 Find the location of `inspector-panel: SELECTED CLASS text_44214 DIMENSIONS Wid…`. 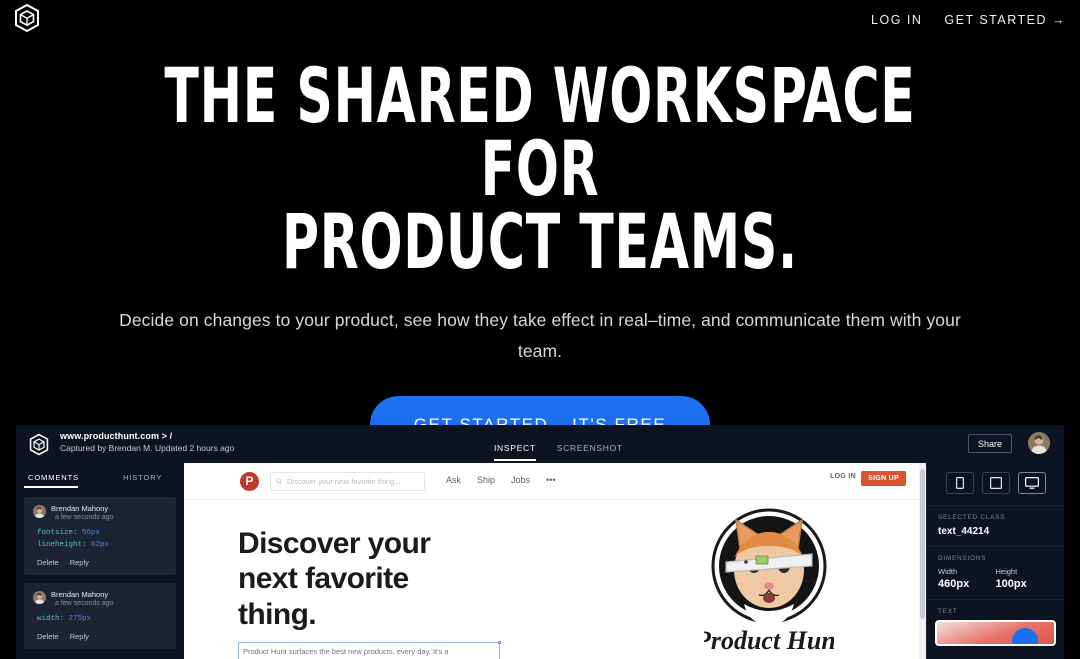

inspector-panel: SELECTED CLASS text_44214 DIMENSIONS Wid… is located at coordinates (995, 561).